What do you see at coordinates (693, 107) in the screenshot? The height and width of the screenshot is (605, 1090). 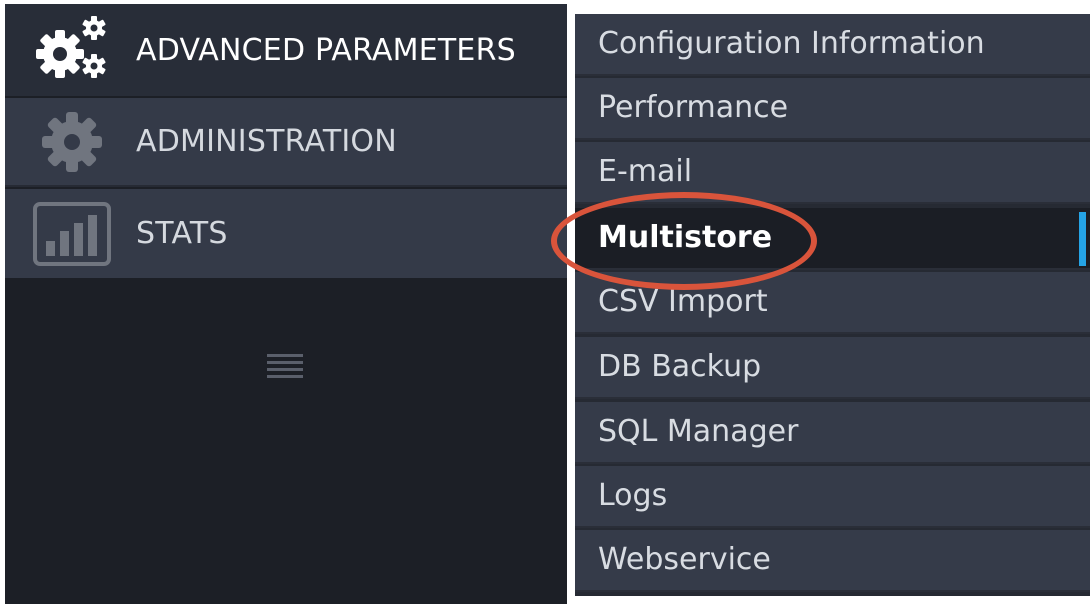 I see `submenu-item-label: Performance` at bounding box center [693, 107].